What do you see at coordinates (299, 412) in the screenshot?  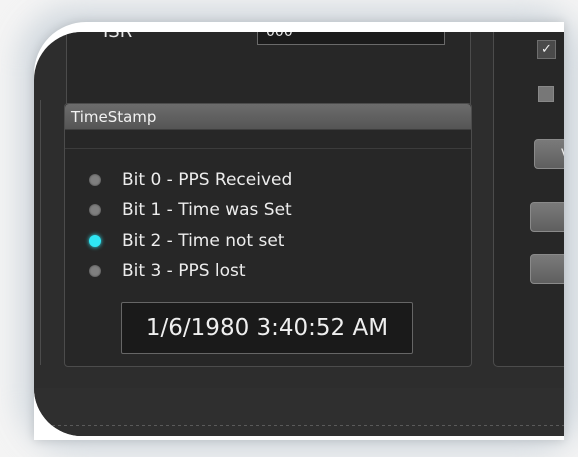 I see `bottom-status-bar` at bounding box center [299, 412].